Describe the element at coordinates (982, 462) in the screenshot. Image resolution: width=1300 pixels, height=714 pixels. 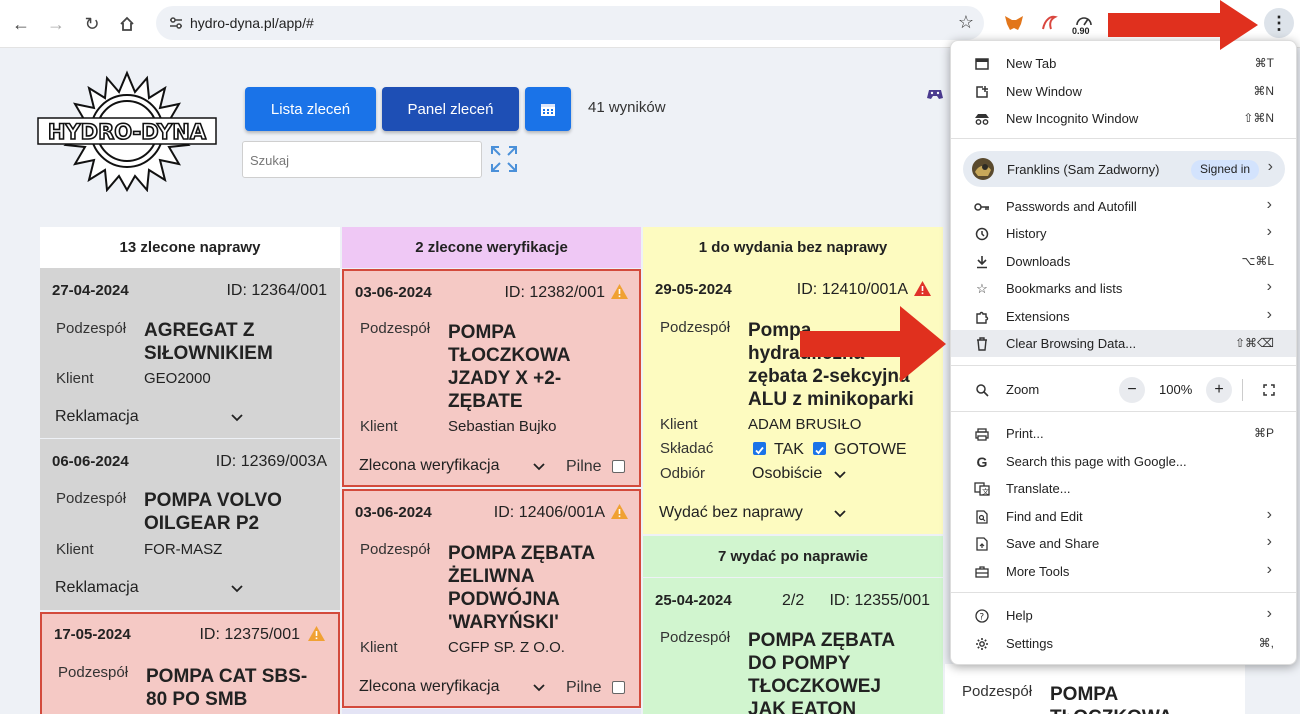
I see `google-icon: G` at that location.